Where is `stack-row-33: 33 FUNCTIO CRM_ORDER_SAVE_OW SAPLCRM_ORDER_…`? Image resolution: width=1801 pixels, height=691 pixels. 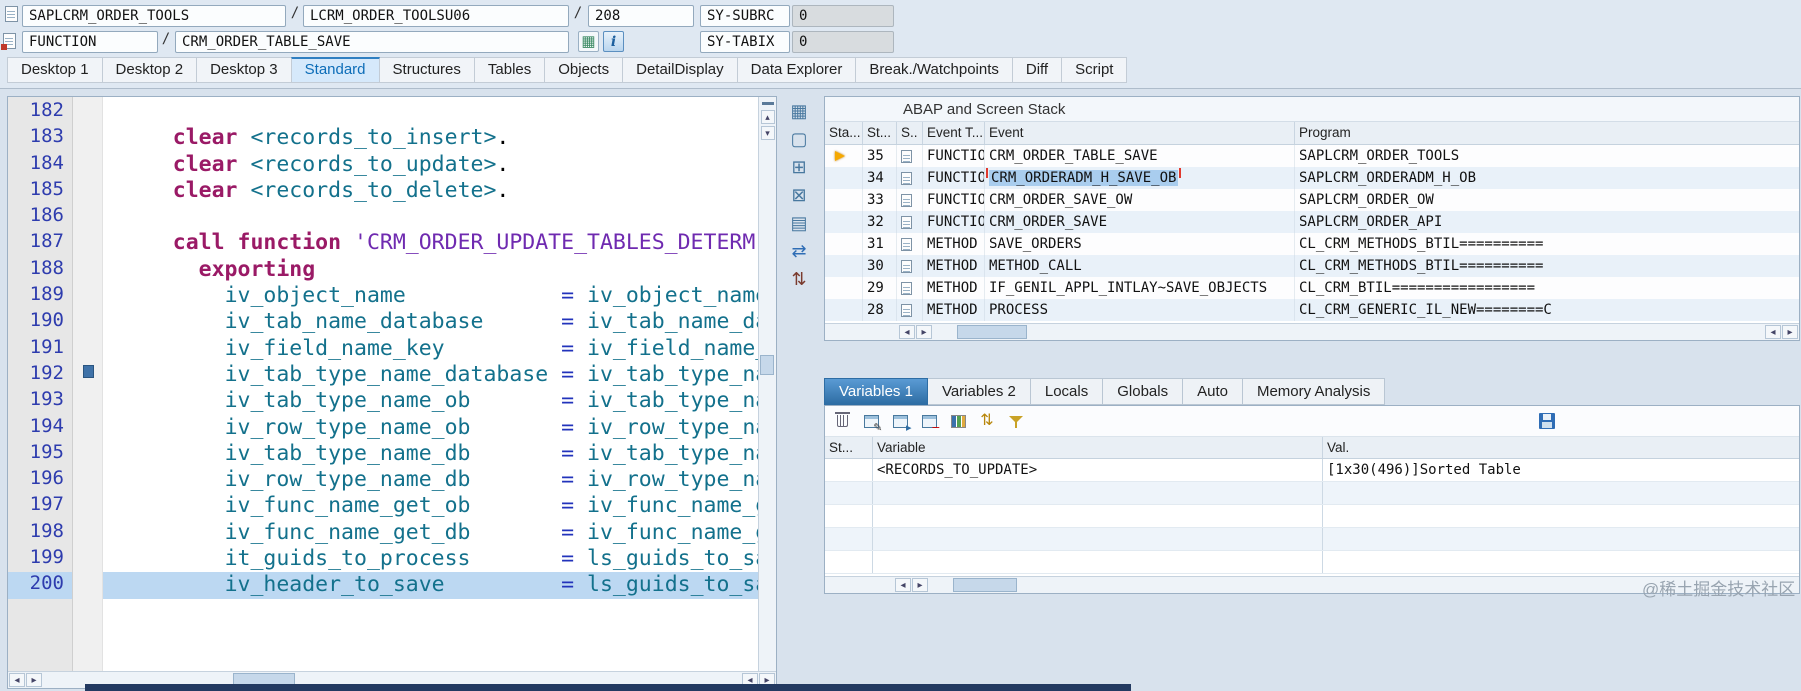
stack-row-33: 33 FUNCTIO CRM_ORDER_SAVE_OW SAPLCRM_ORDER_… is located at coordinates (1312, 200).